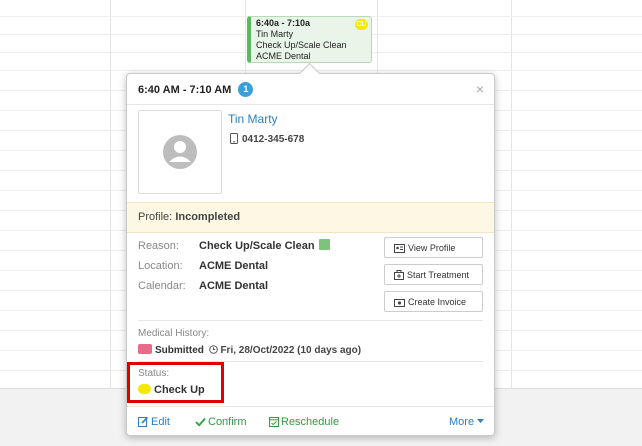 Image resolution: width=642 pixels, height=446 pixels. Describe the element at coordinates (174, 333) in the screenshot. I see `medical-history-label: Medical History:` at that location.